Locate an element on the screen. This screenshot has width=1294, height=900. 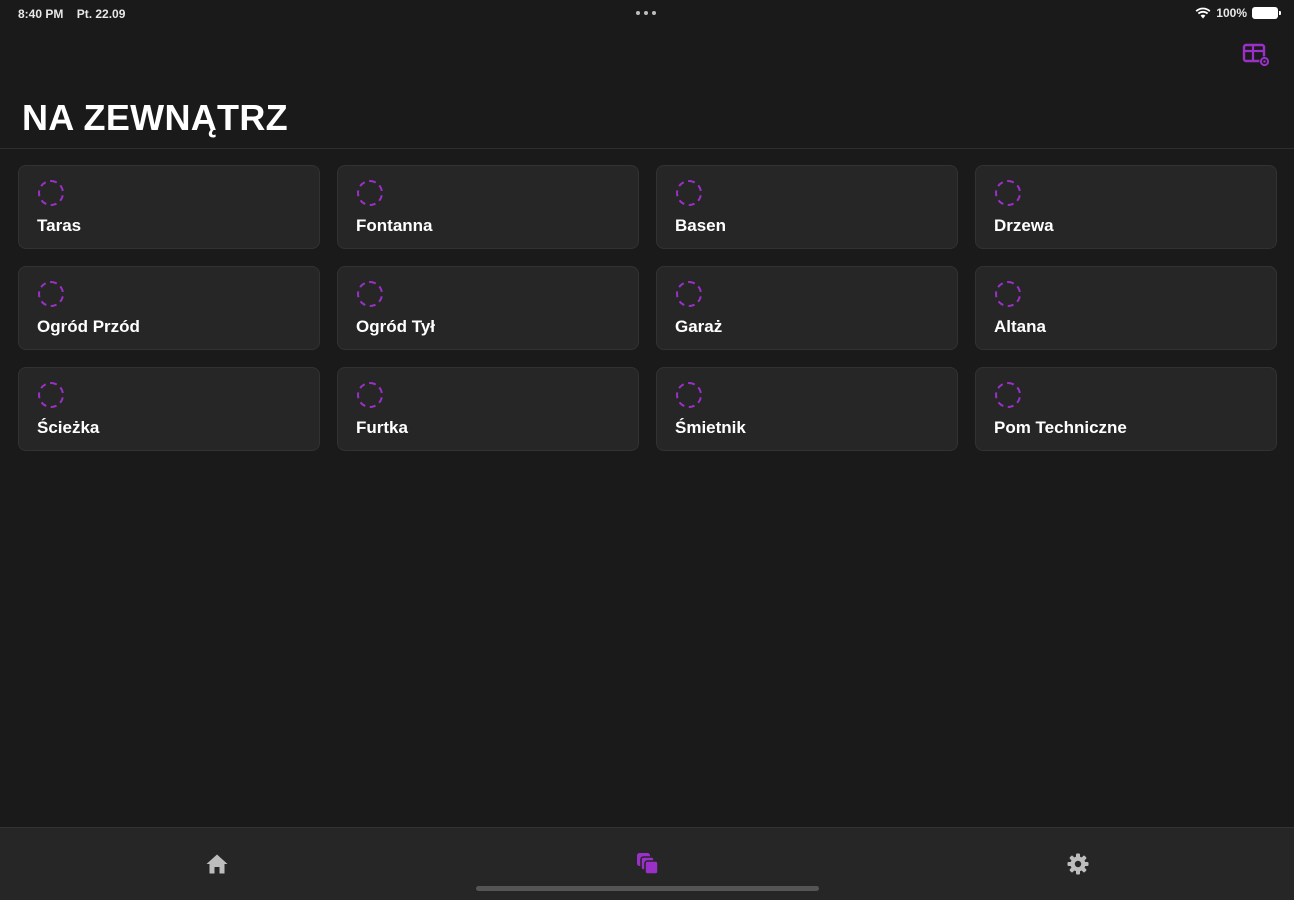
title-divider is located at coordinates (647, 148).